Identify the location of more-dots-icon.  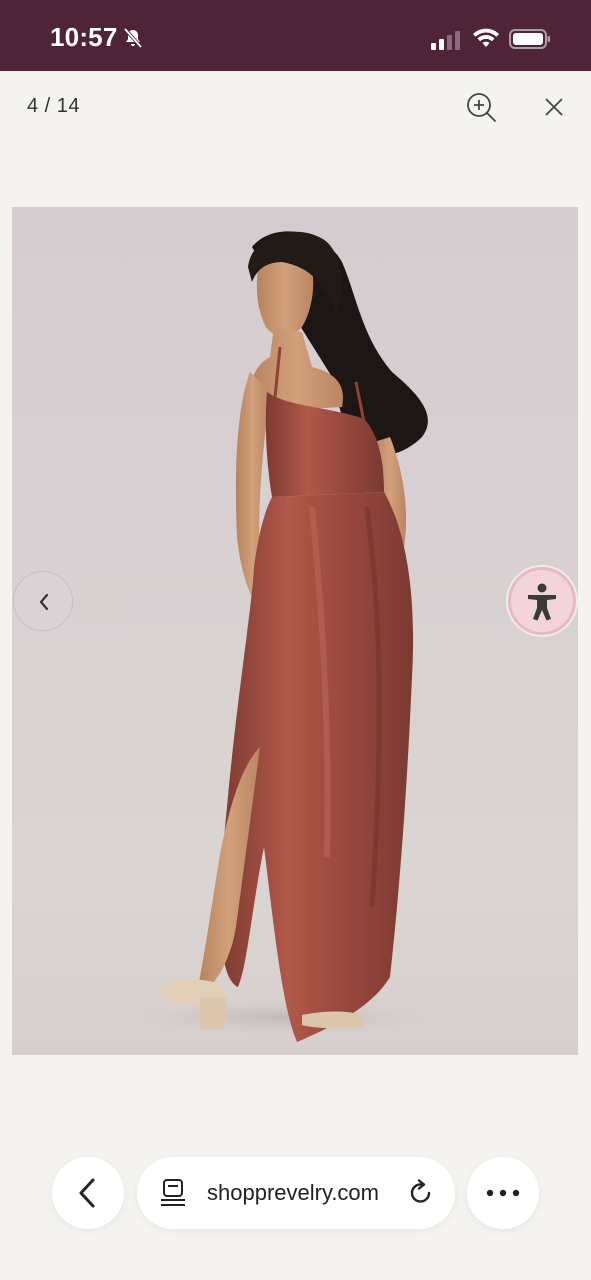
(503, 1193).